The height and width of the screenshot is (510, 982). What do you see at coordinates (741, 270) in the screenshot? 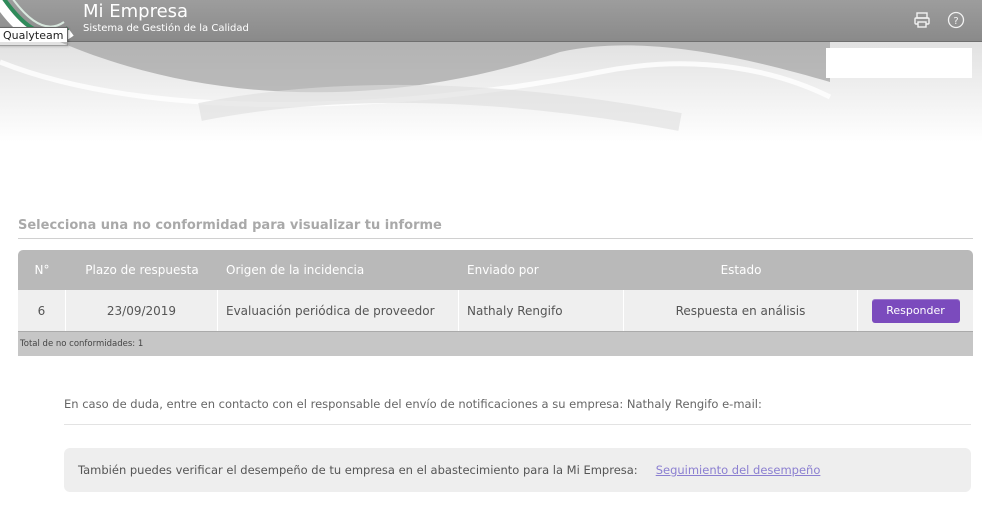
I see `col-status: Estado` at bounding box center [741, 270].